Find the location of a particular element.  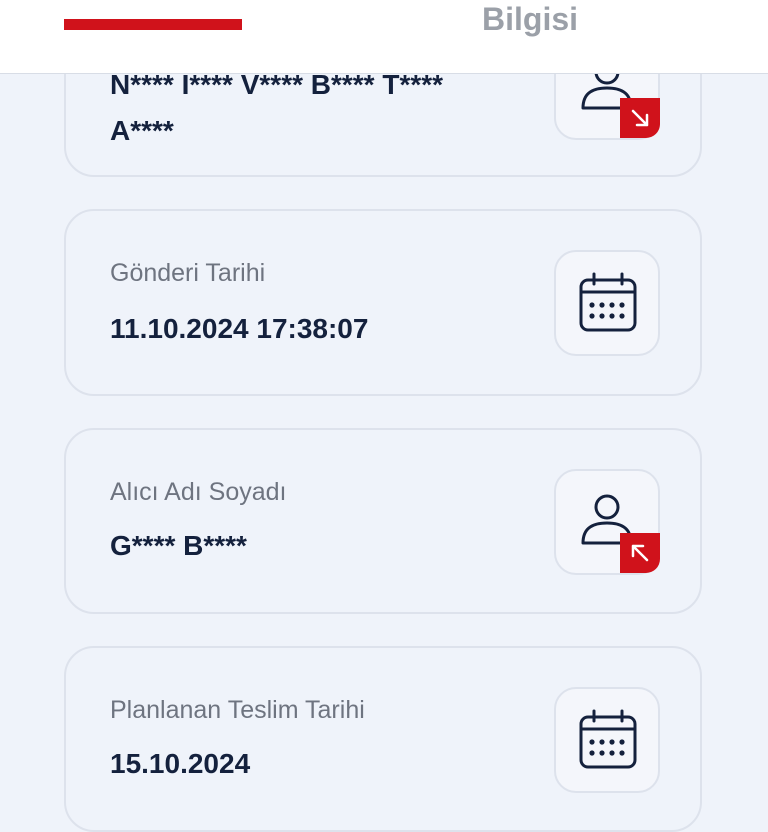

shipping-date-value: 11.10.2024 17:38:07 is located at coordinates (239, 328).